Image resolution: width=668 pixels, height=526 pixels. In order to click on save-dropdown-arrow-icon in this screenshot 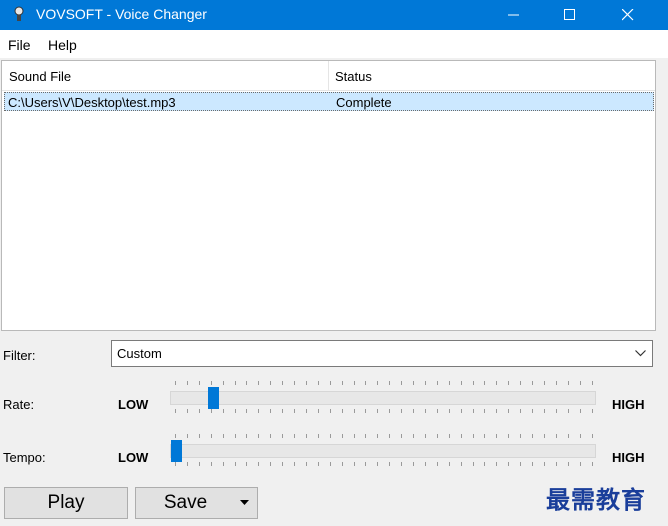, I will do `click(244, 502)`.